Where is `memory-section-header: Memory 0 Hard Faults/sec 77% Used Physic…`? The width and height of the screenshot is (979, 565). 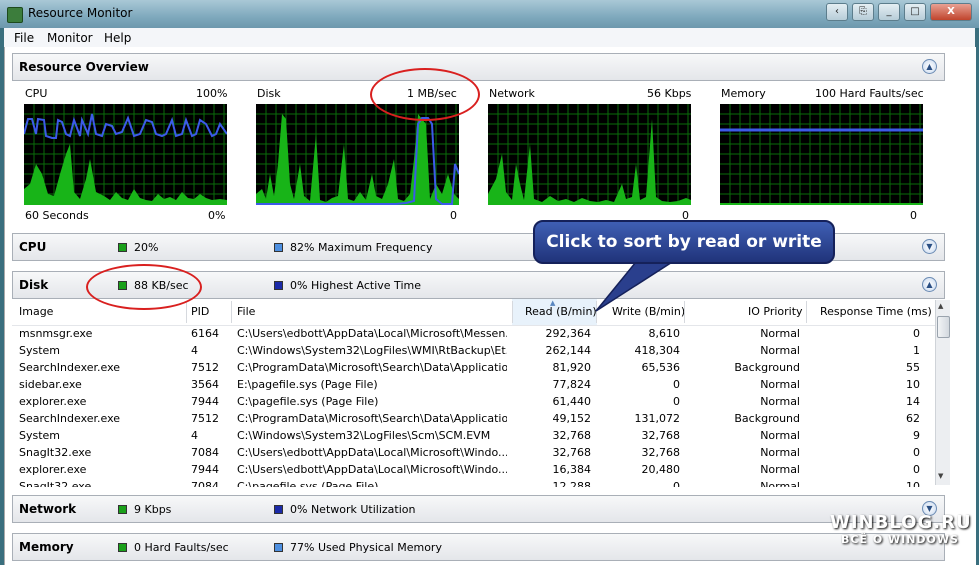 memory-section-header: Memory 0 Hard Faults/sec 77% Used Physic… is located at coordinates (478, 547).